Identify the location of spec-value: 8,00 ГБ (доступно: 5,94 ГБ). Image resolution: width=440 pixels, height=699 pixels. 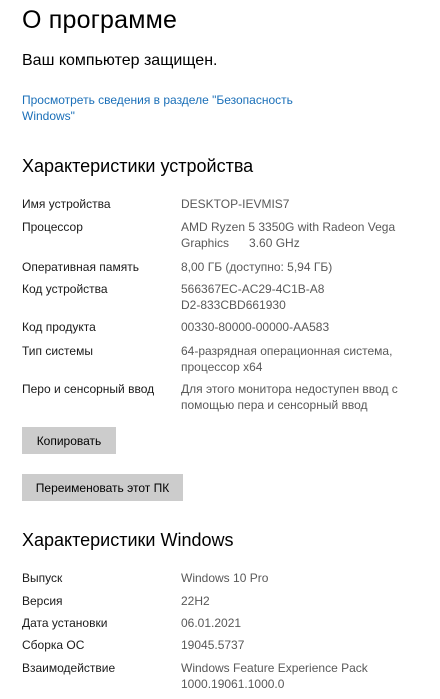
(257, 267).